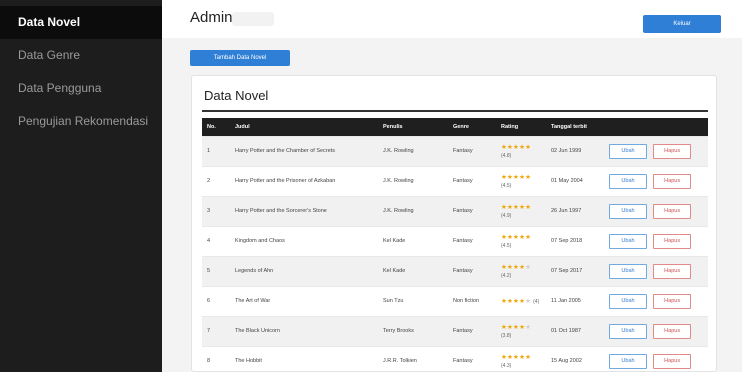  I want to click on cell-rating: ★★★★★ (4.2), so click(521, 270).